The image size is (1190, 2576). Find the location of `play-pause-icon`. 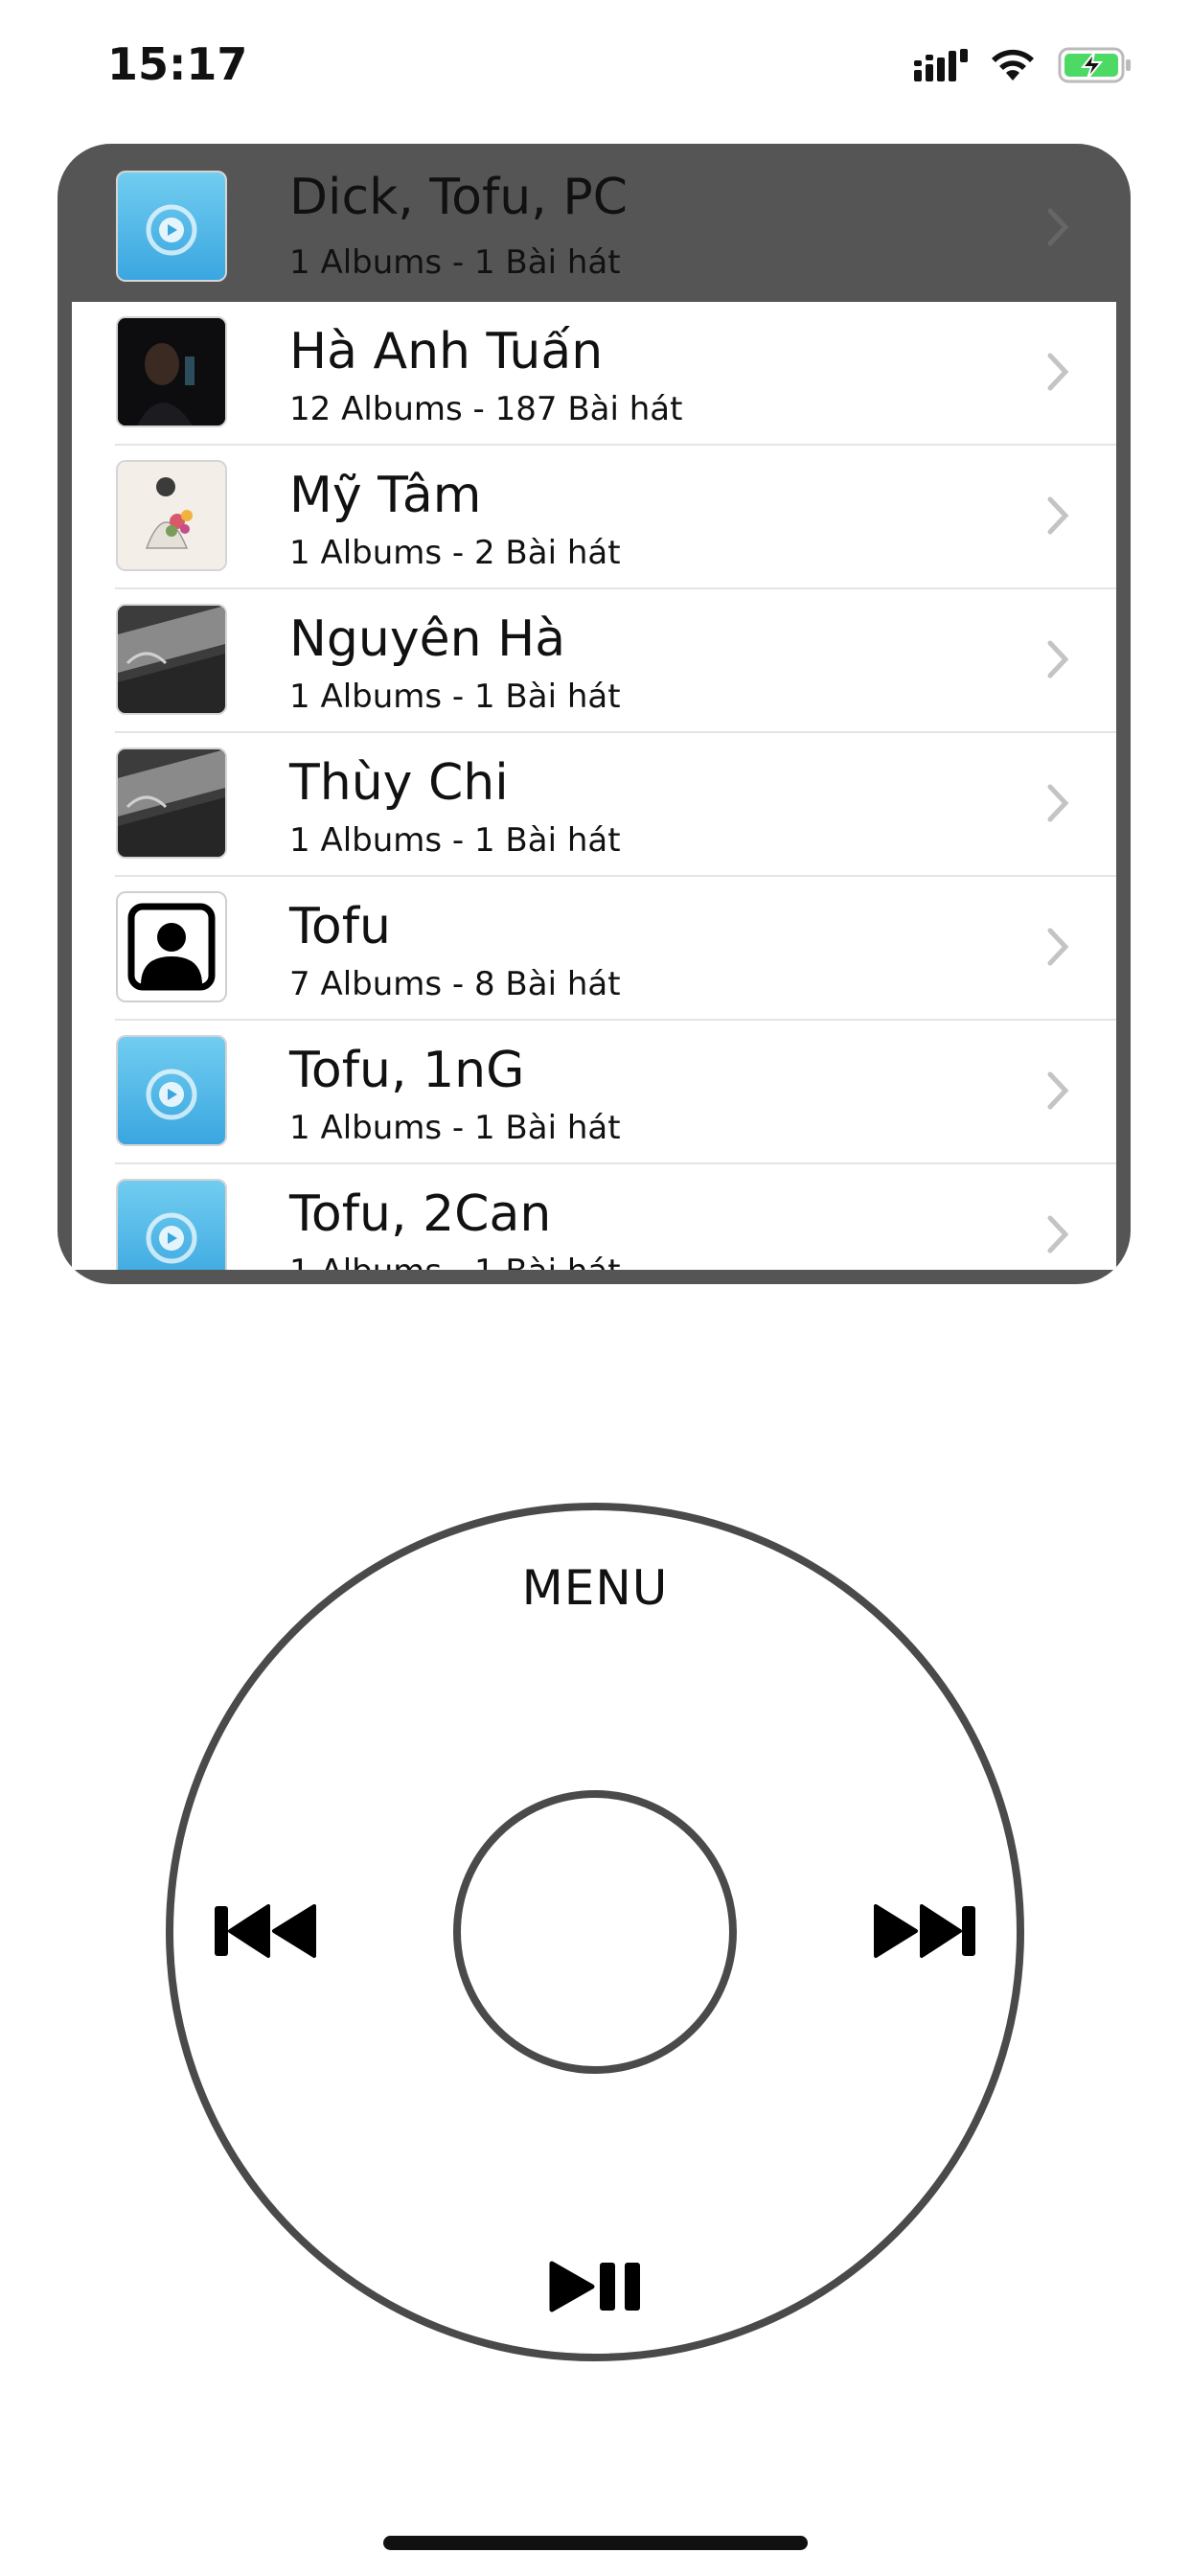

play-pause-icon is located at coordinates (594, 2286).